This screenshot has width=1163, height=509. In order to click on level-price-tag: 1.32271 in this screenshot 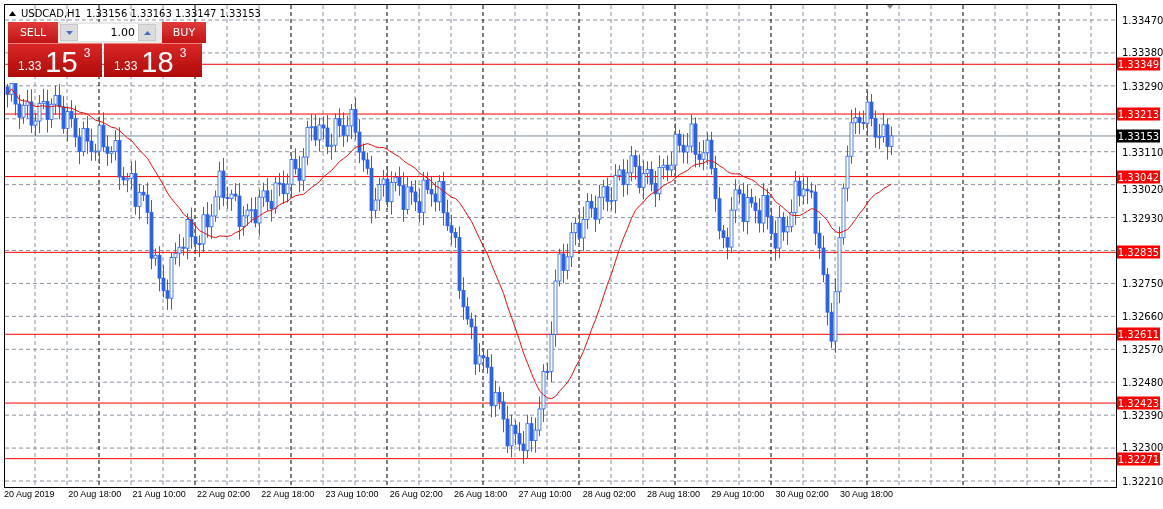, I will do `click(1138, 459)`.